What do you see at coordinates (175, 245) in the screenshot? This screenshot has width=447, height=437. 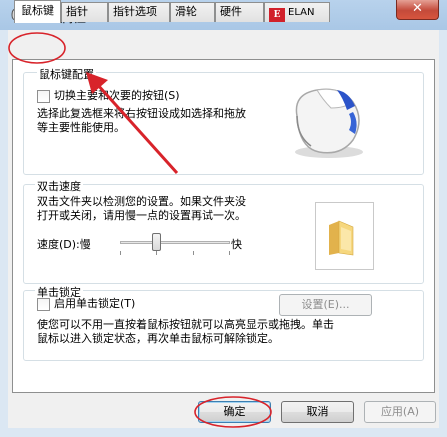 I see `double-click-speed-slider` at bounding box center [175, 245].